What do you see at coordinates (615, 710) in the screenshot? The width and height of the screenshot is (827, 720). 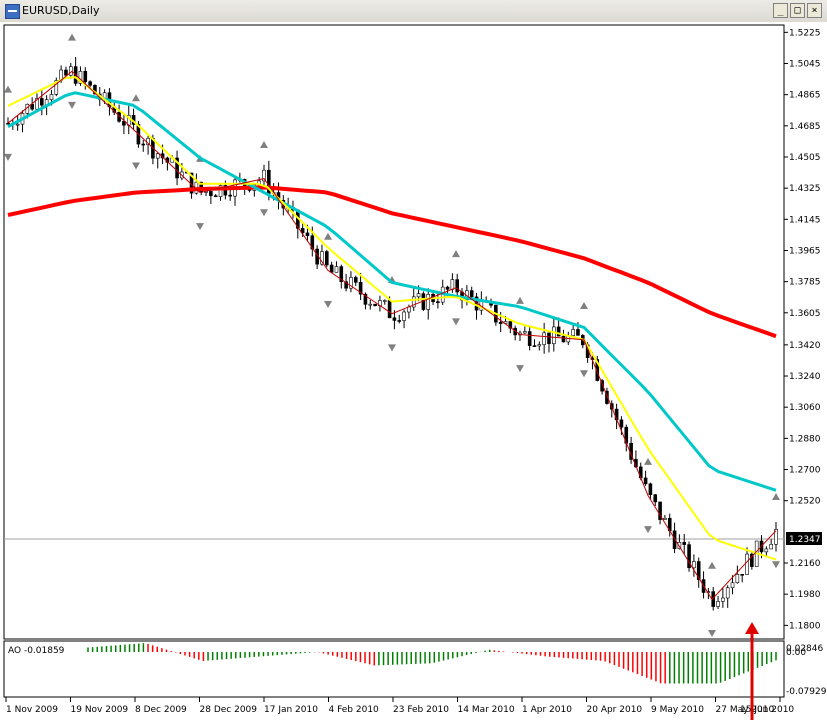 I see `time-tick-label: 20 Apr 2010` at bounding box center [615, 710].